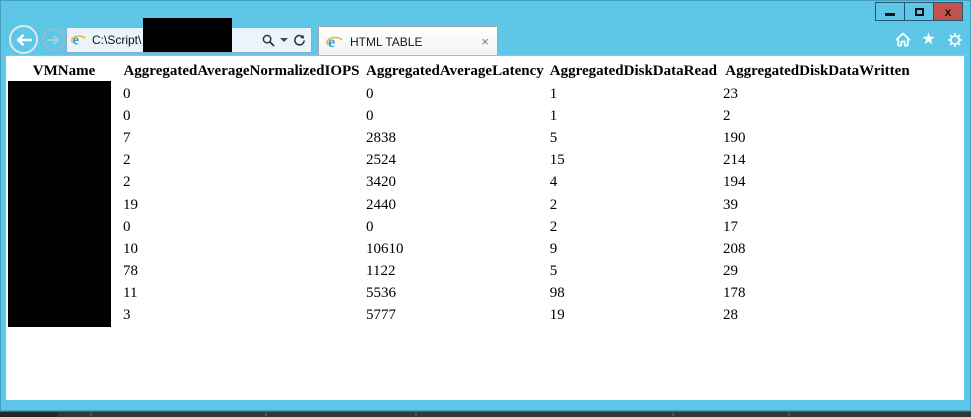  Describe the element at coordinates (241, 70) in the screenshot. I see `column-header: AggregatedAverageNormalizedIOPS` at that location.